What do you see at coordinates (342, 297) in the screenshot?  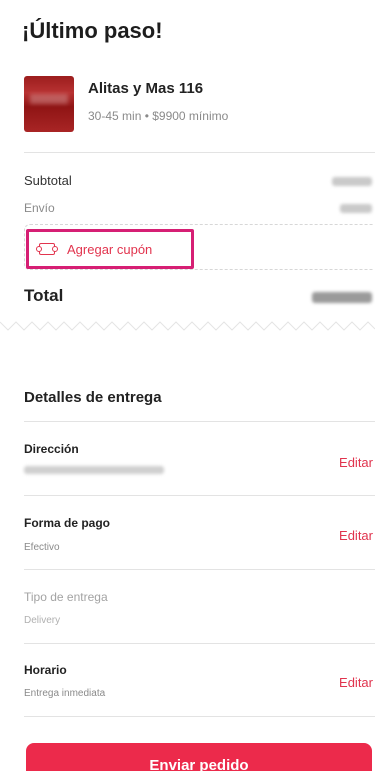 I see `total-value-redacted` at bounding box center [342, 297].